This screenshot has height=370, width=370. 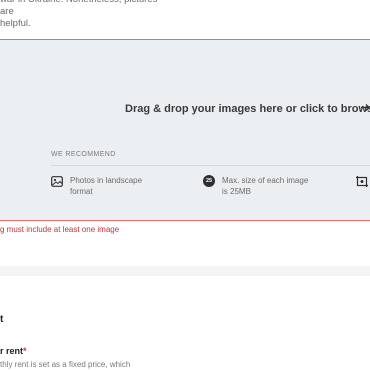 I want to click on section-divider-band, so click(x=185, y=271).